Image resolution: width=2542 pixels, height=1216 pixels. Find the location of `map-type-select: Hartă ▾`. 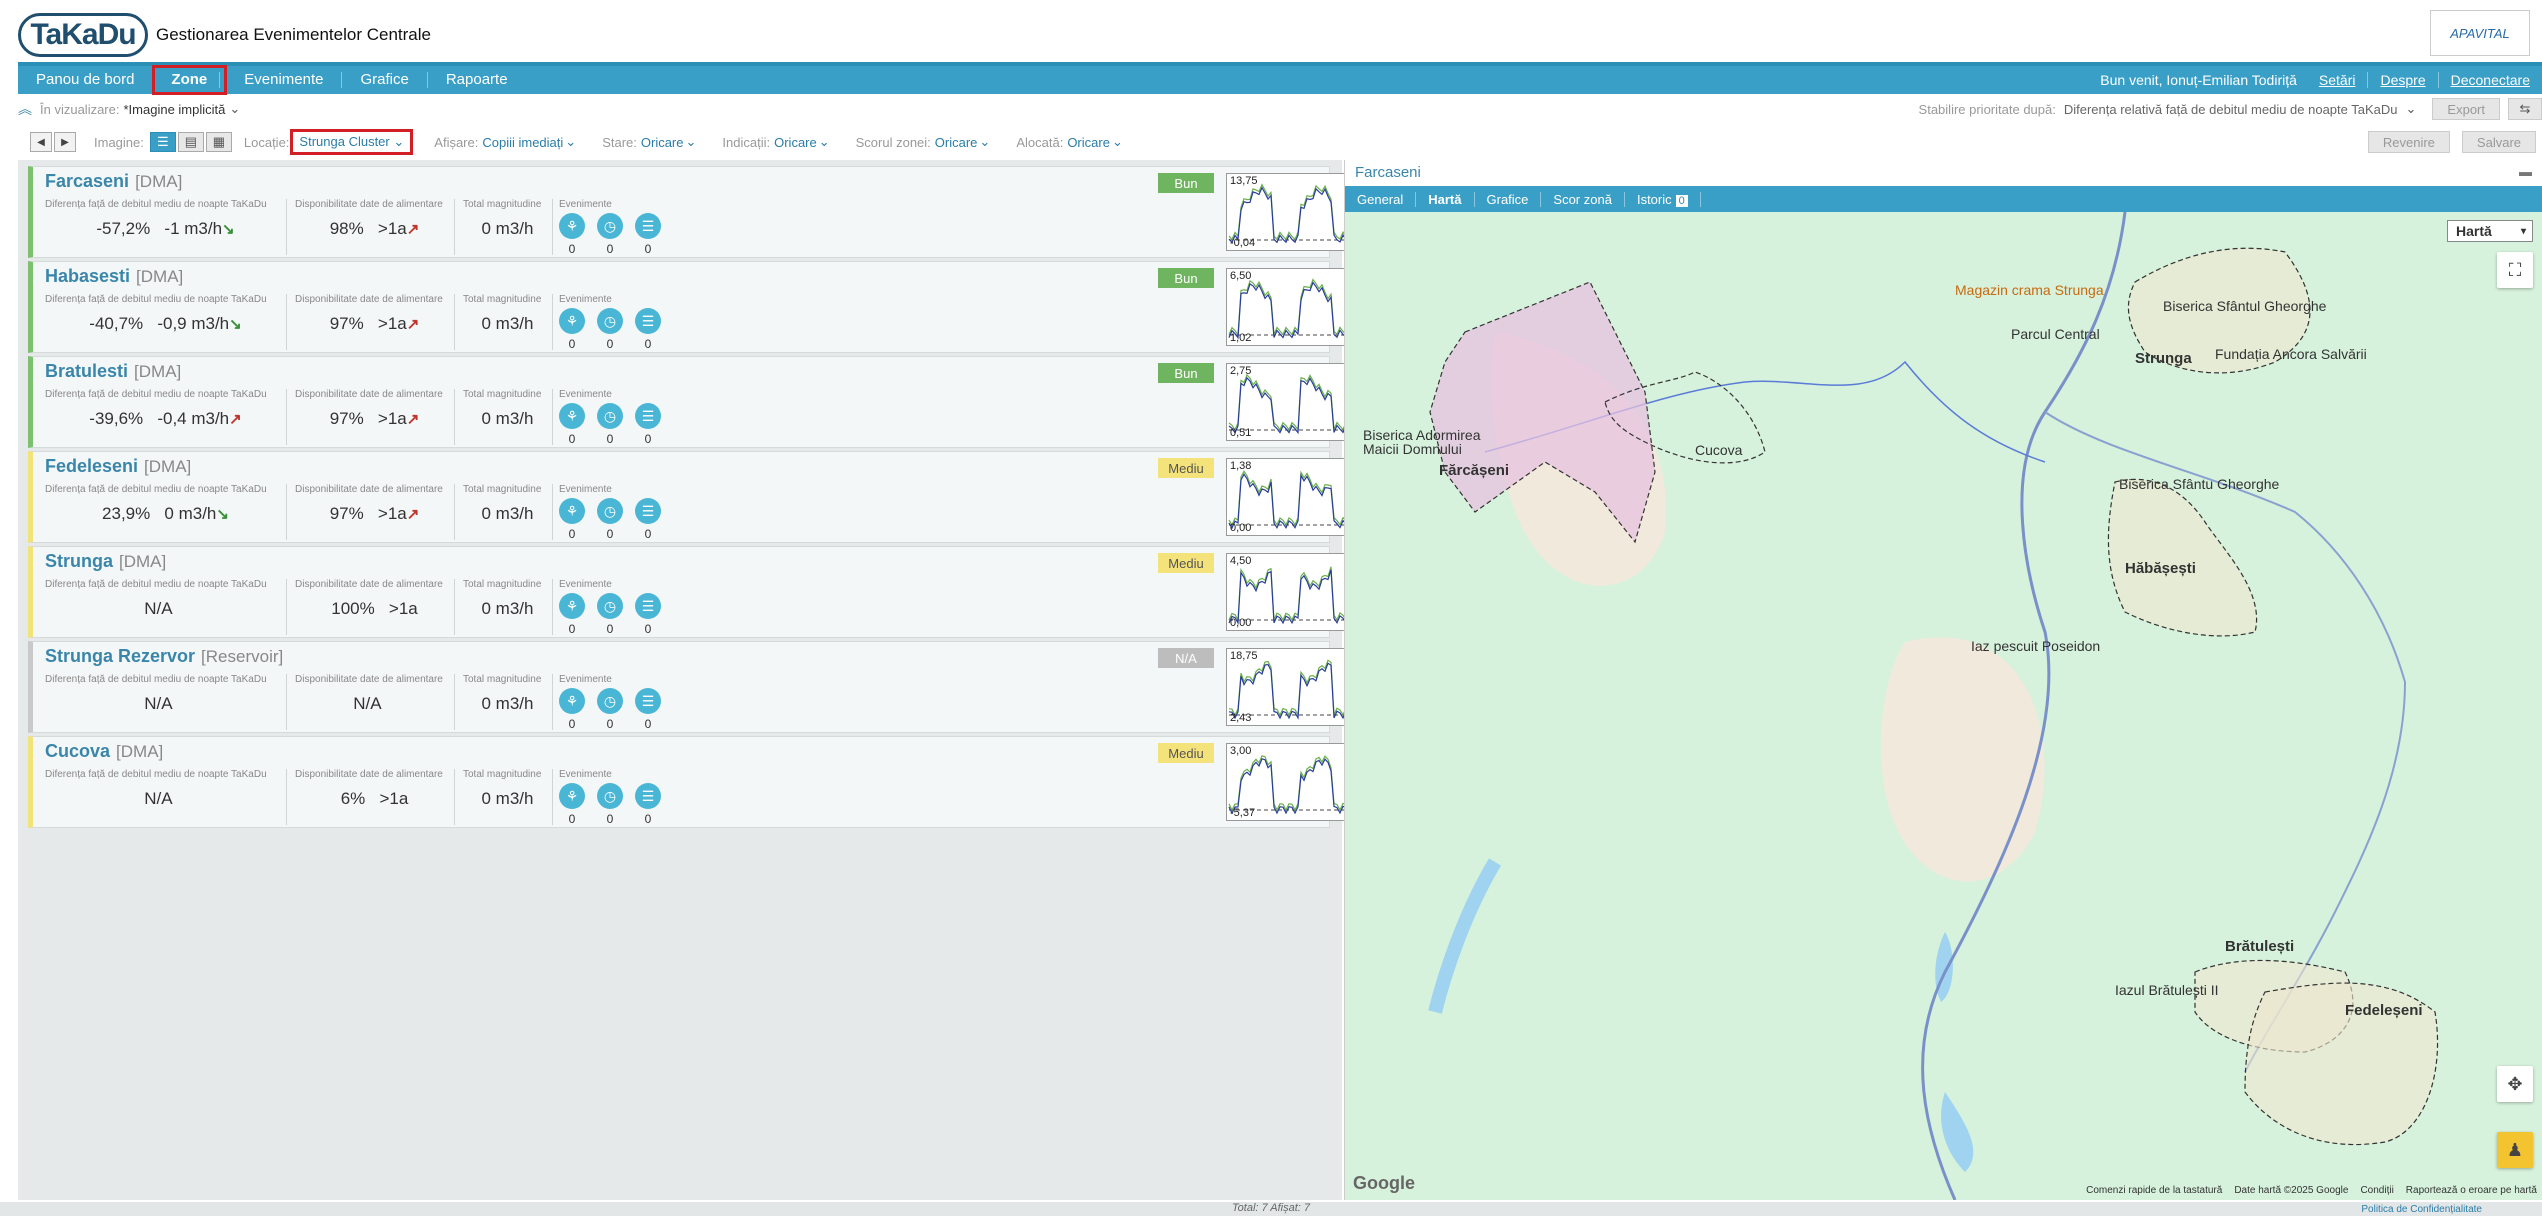

map-type-select: Hartă ▾ is located at coordinates (2490, 231).